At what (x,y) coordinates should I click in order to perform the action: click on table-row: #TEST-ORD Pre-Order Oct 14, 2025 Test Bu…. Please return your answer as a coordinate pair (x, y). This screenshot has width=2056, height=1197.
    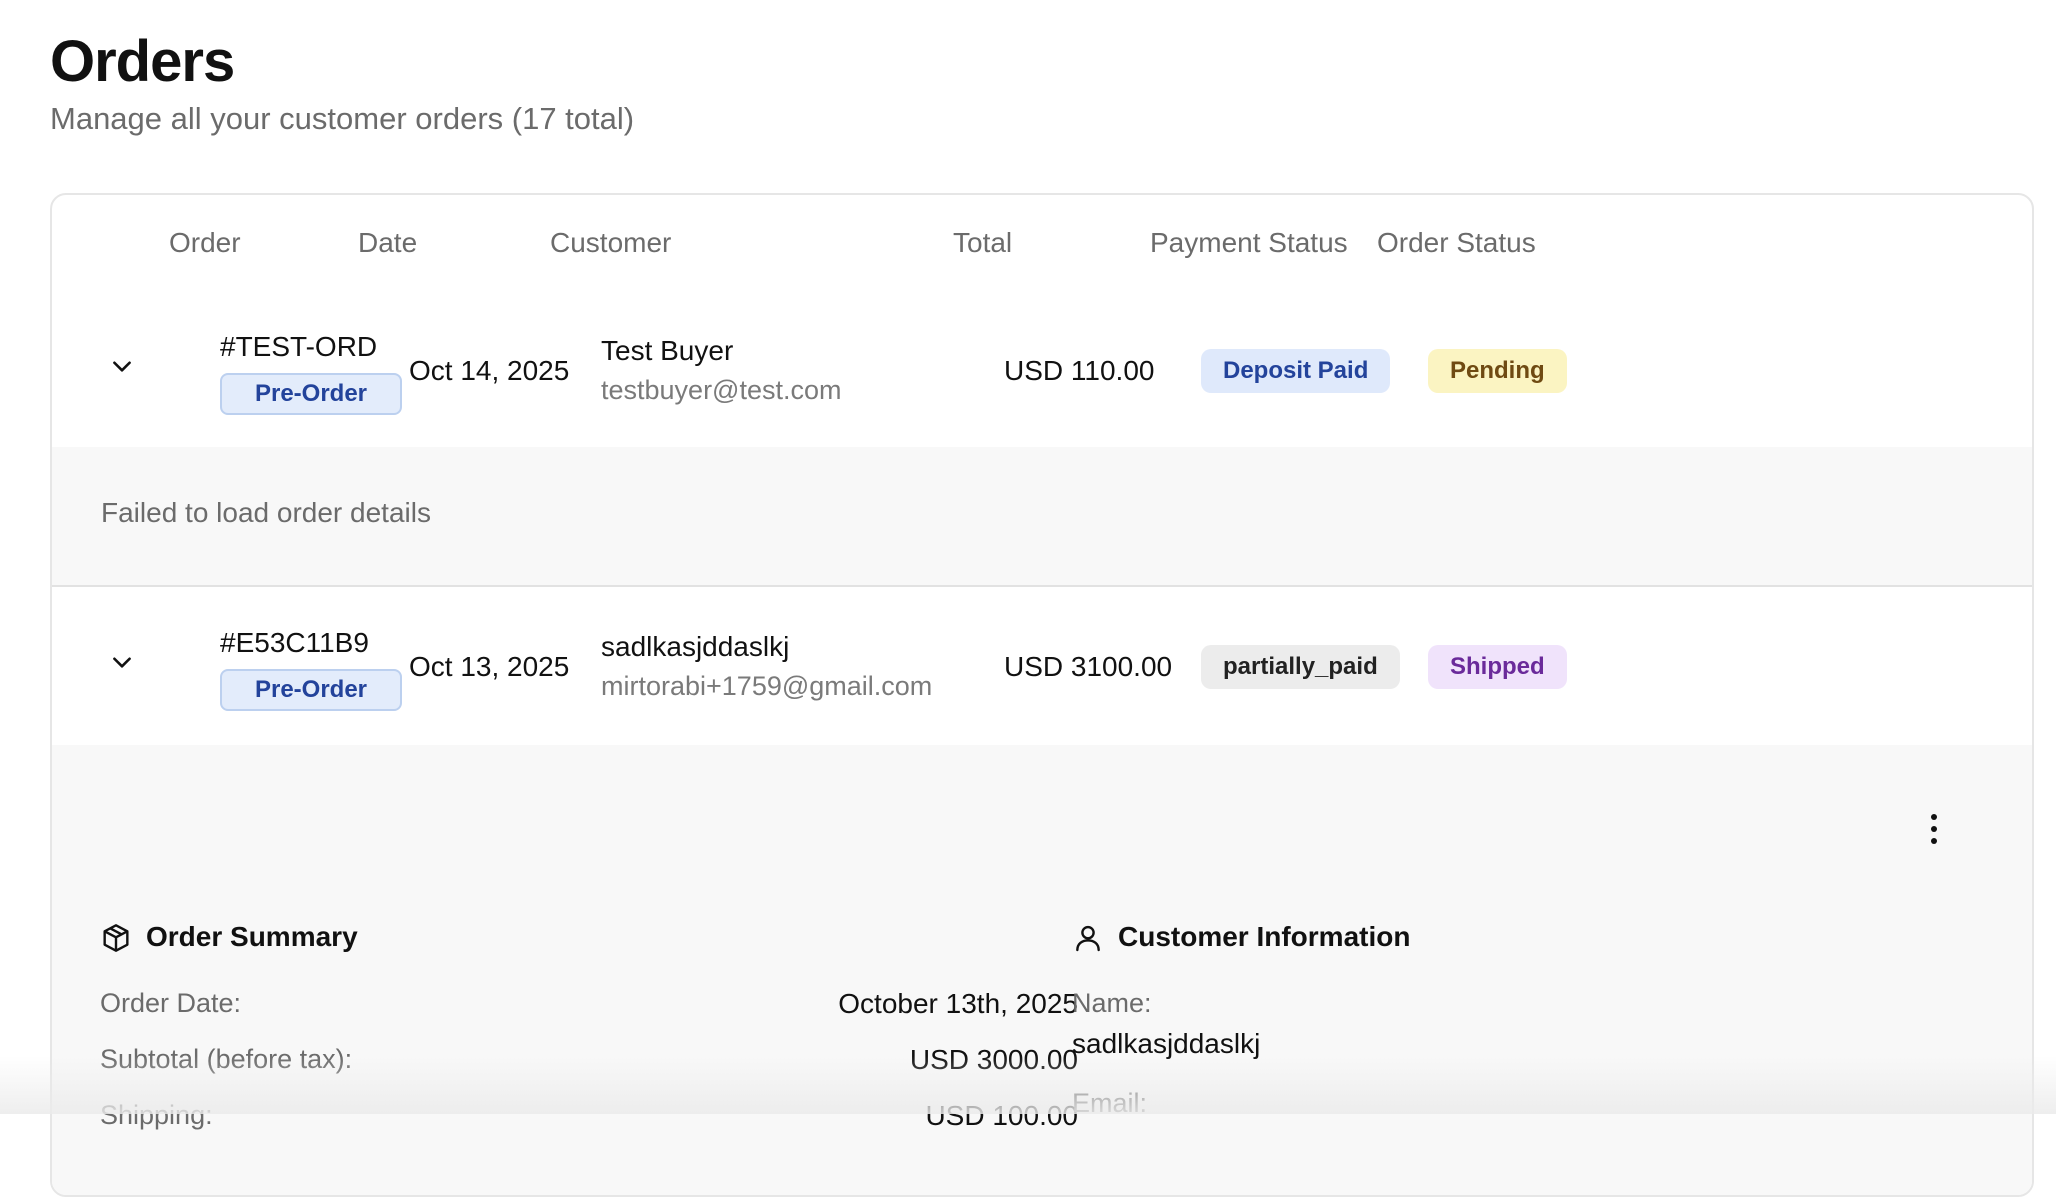
    Looking at the image, I should click on (1042, 371).